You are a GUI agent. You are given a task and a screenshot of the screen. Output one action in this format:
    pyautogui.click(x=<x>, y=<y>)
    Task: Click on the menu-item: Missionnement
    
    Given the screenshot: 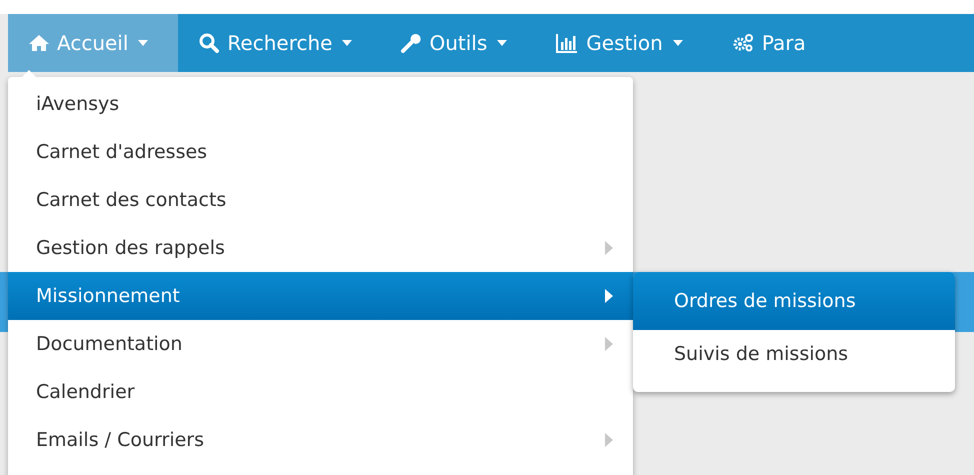 What is the action you would take?
    pyautogui.click(x=320, y=296)
    